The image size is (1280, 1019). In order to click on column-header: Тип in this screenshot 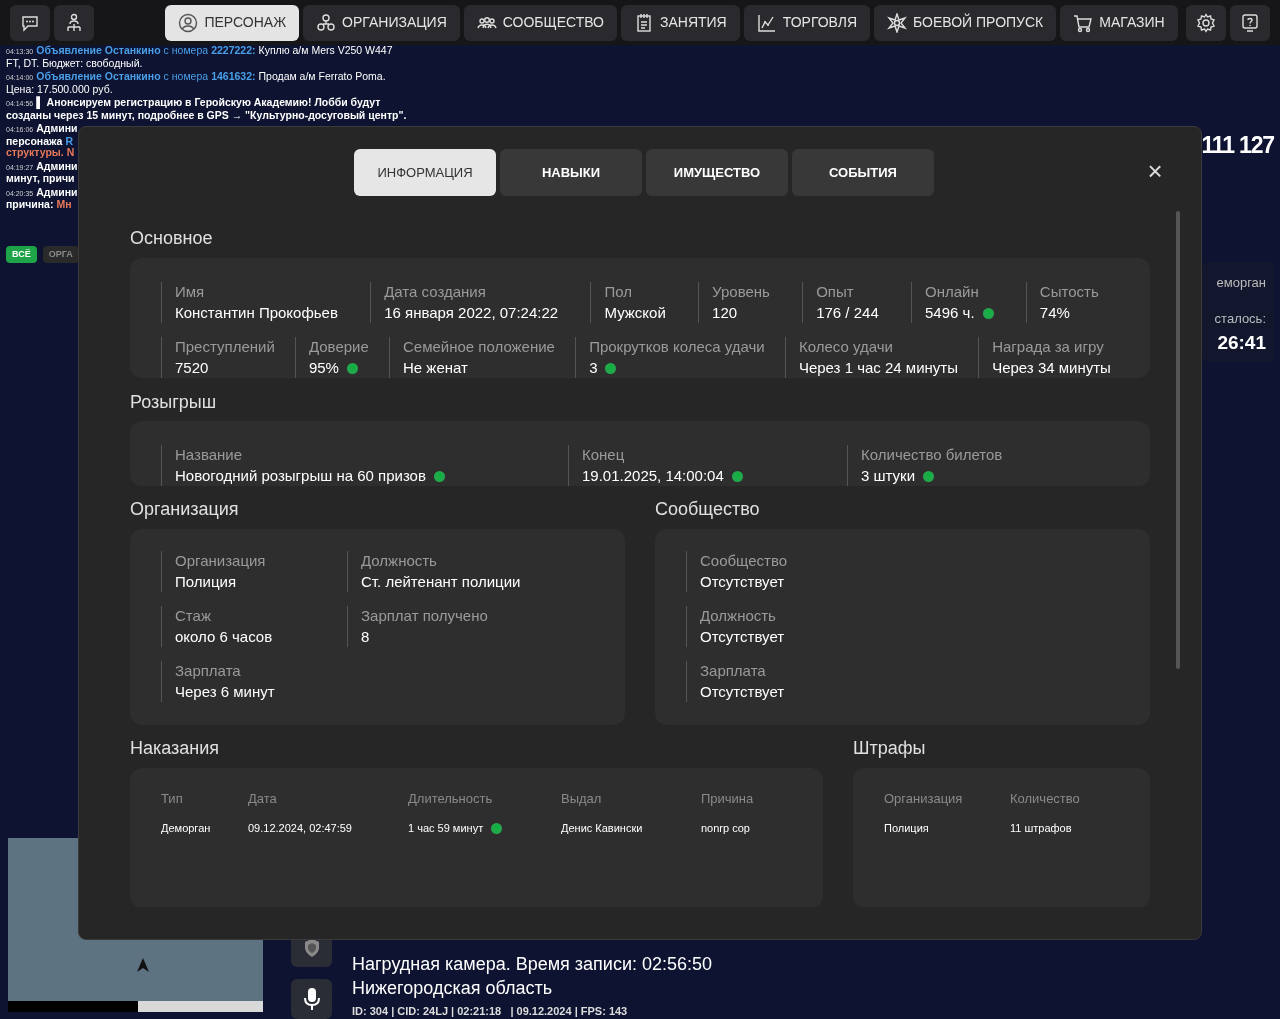, I will do `click(172, 799)`.